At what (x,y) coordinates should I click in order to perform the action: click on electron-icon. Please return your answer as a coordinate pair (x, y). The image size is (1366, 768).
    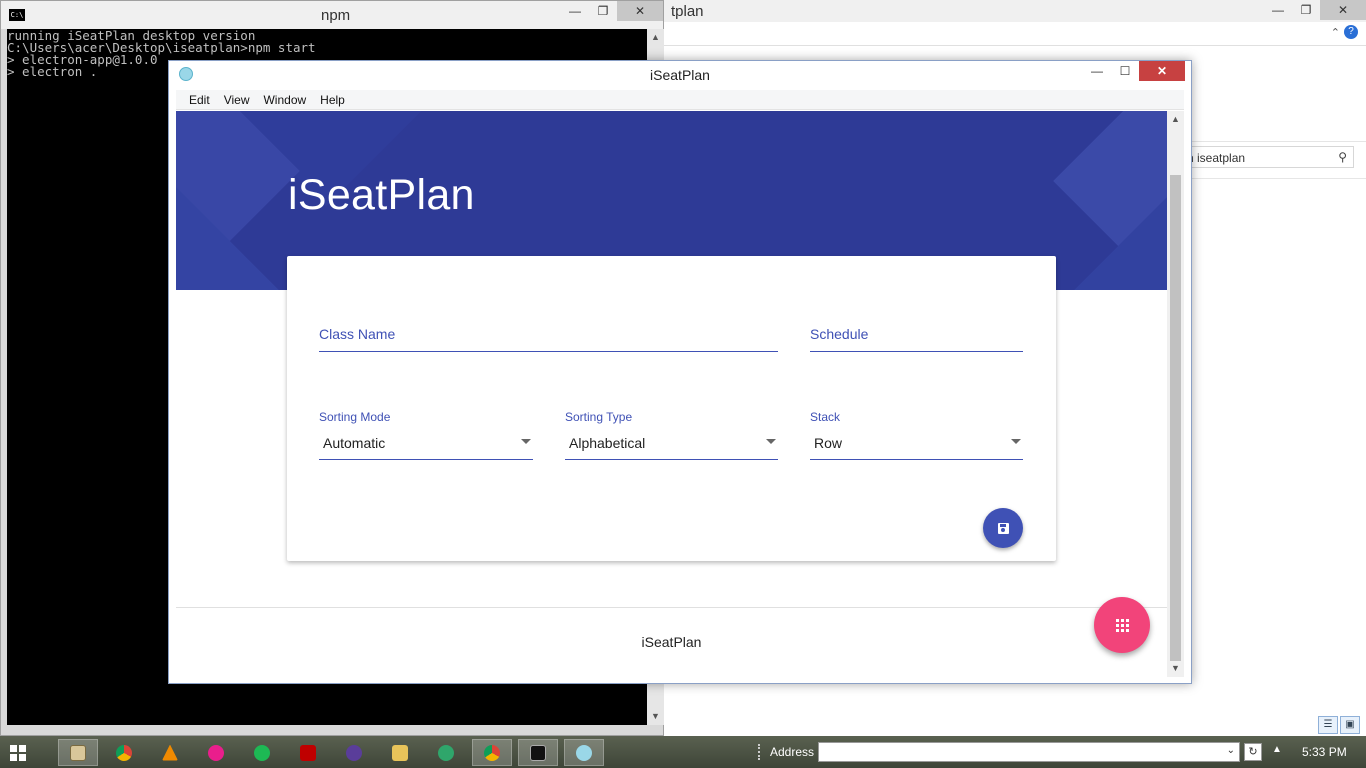
    Looking at the image, I should click on (446, 752).